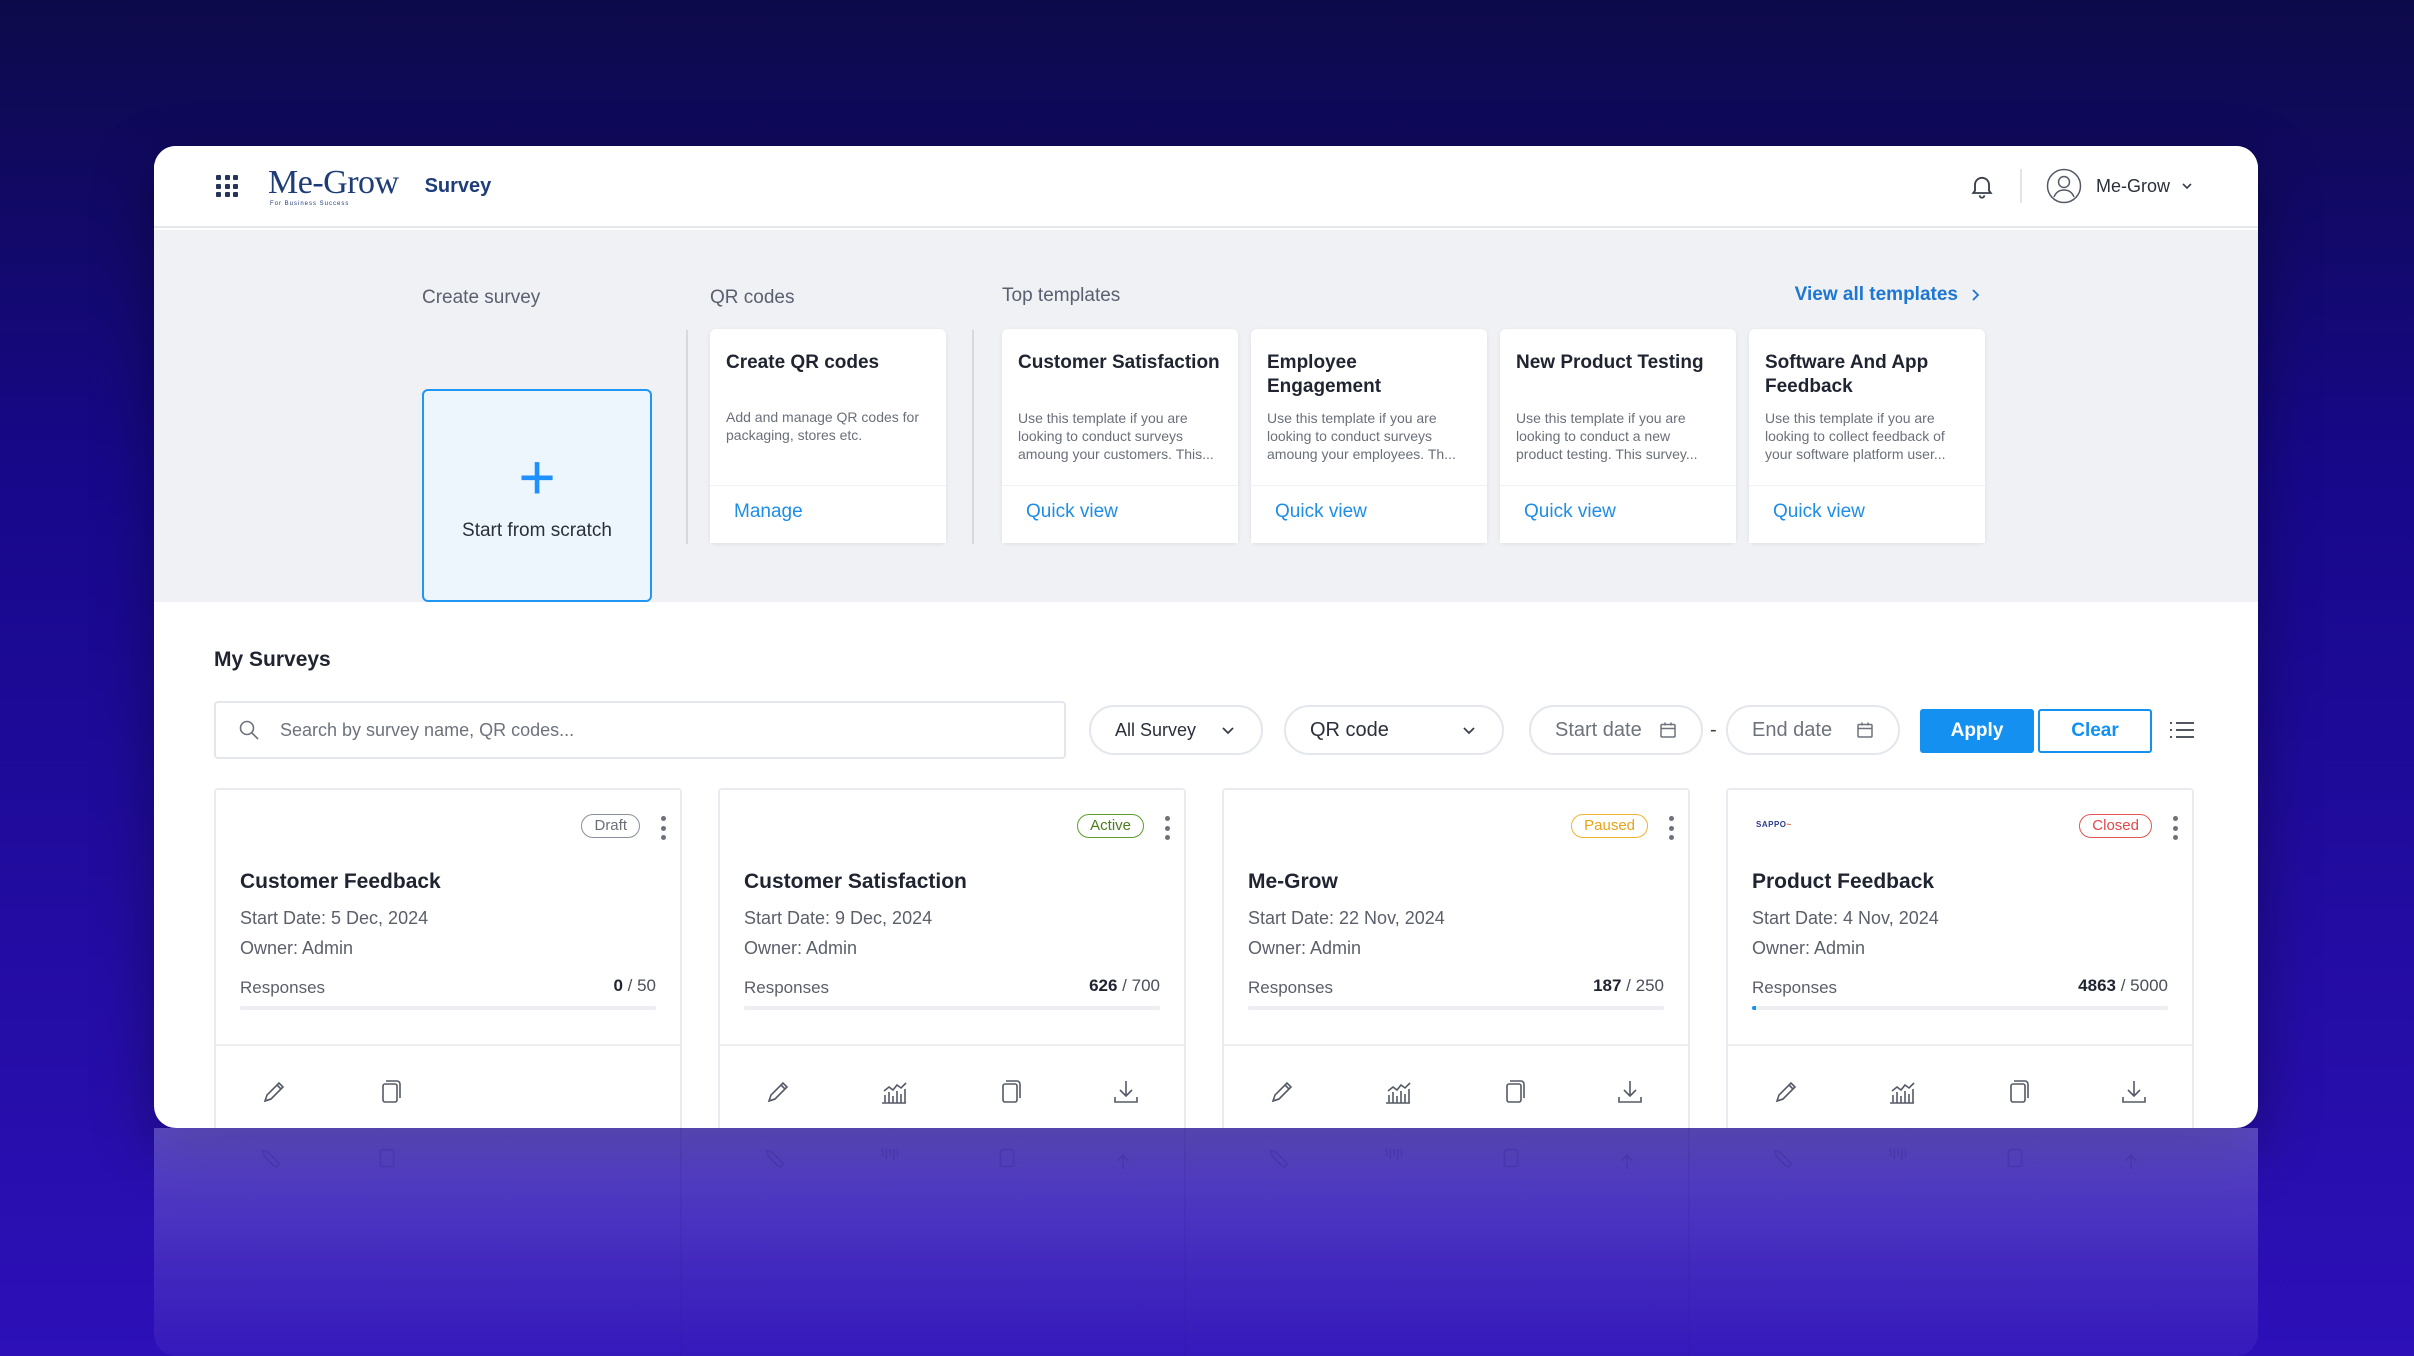 This screenshot has height=1356, width=2414. I want to click on survey-start-date: Start Date: 22 Nov, 2024, so click(1346, 918).